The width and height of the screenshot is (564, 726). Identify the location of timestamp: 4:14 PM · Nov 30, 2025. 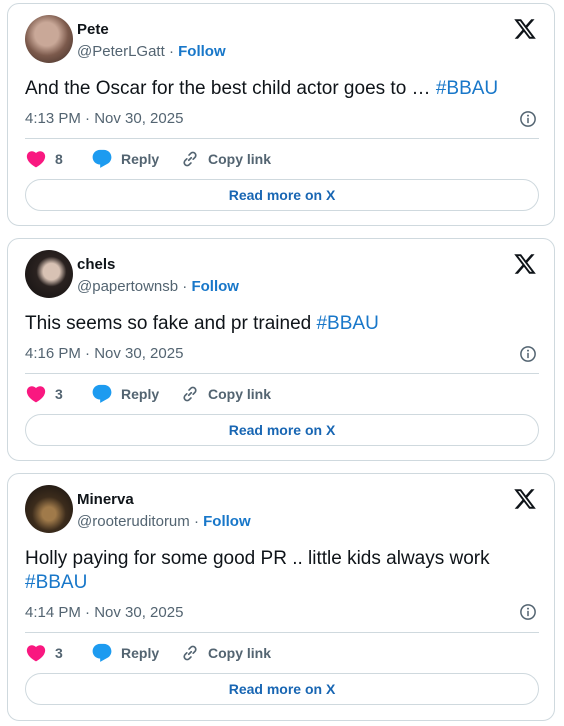
(104, 612).